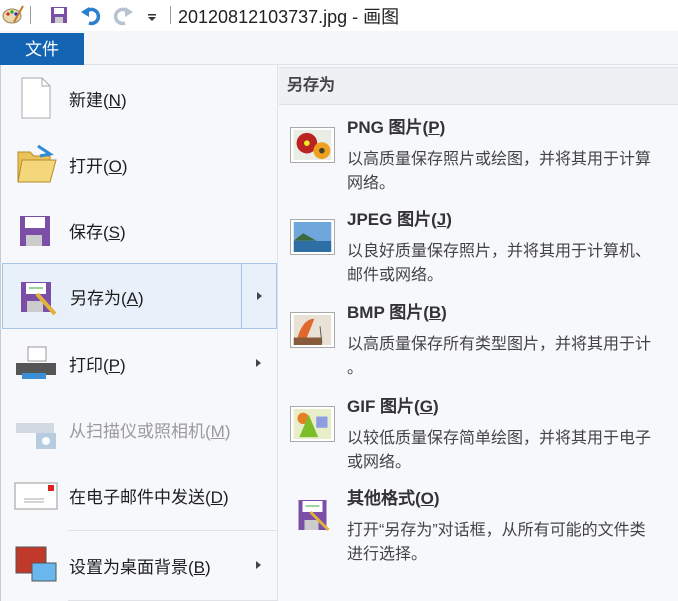 Image resolution: width=678 pixels, height=601 pixels. I want to click on menu-item-set-desktop-background: 设置为桌面背景(B), so click(139, 565).